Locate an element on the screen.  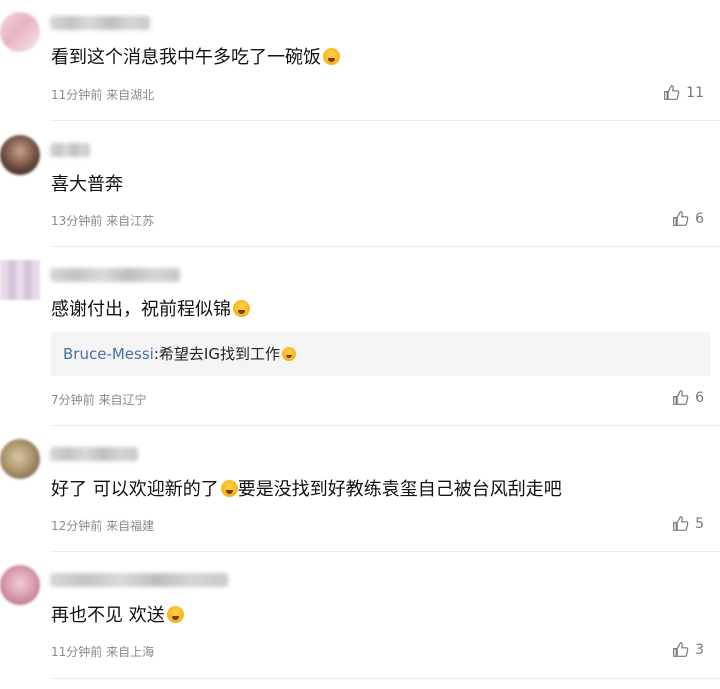
comment-text: 再也不见 欢送 is located at coordinates (117, 616).